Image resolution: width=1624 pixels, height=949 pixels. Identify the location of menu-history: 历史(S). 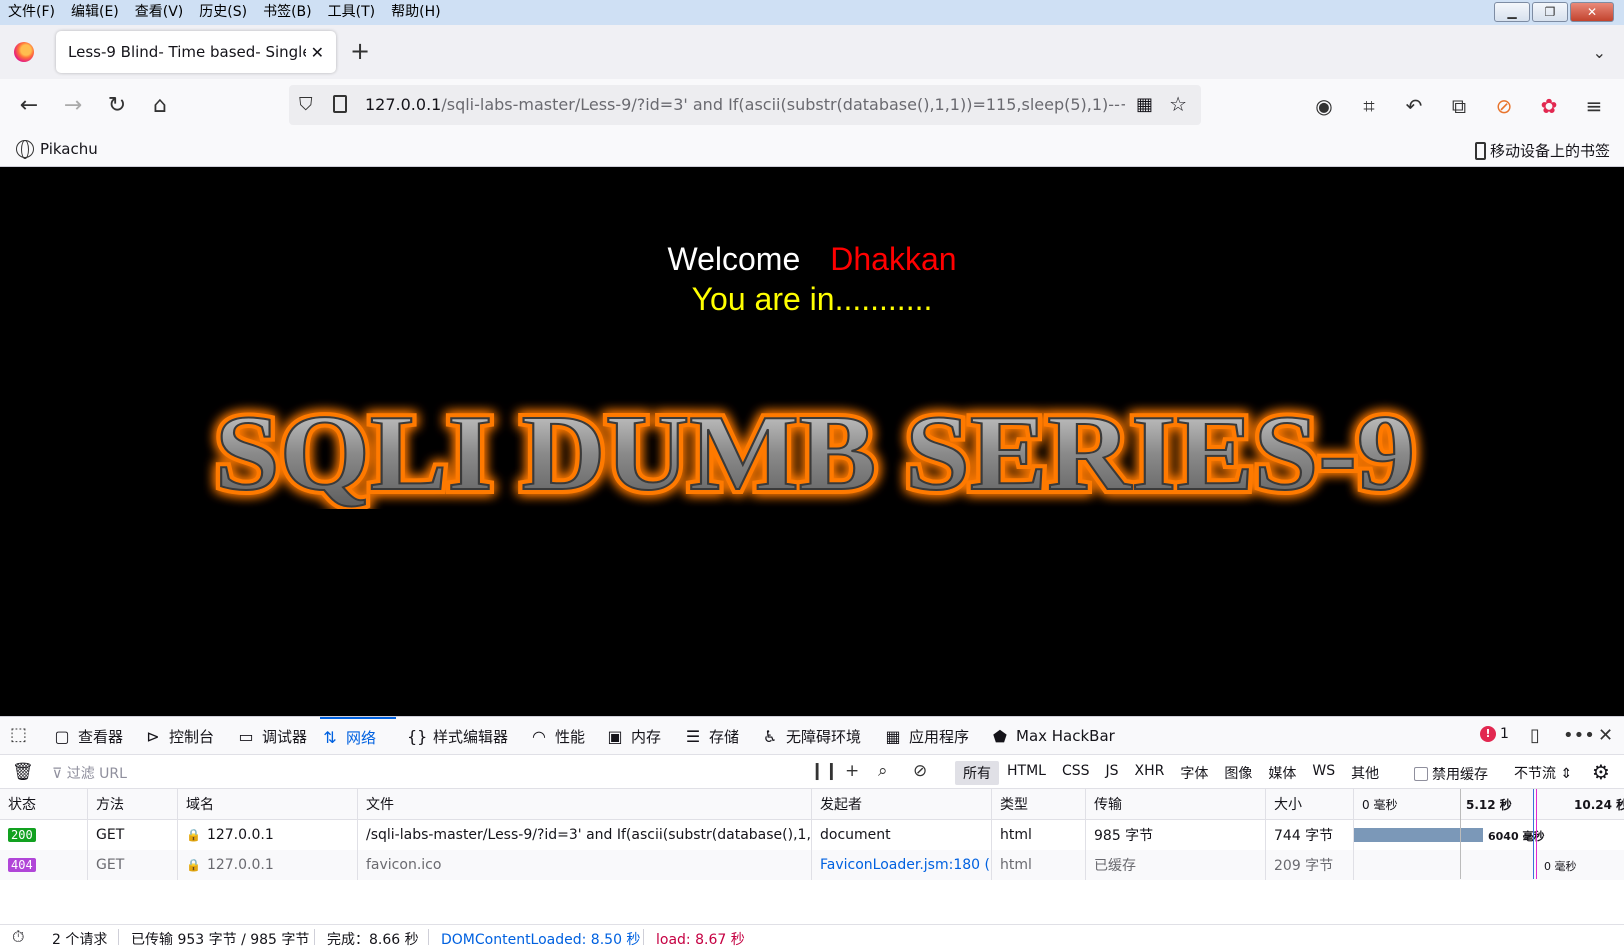
(223, 12).